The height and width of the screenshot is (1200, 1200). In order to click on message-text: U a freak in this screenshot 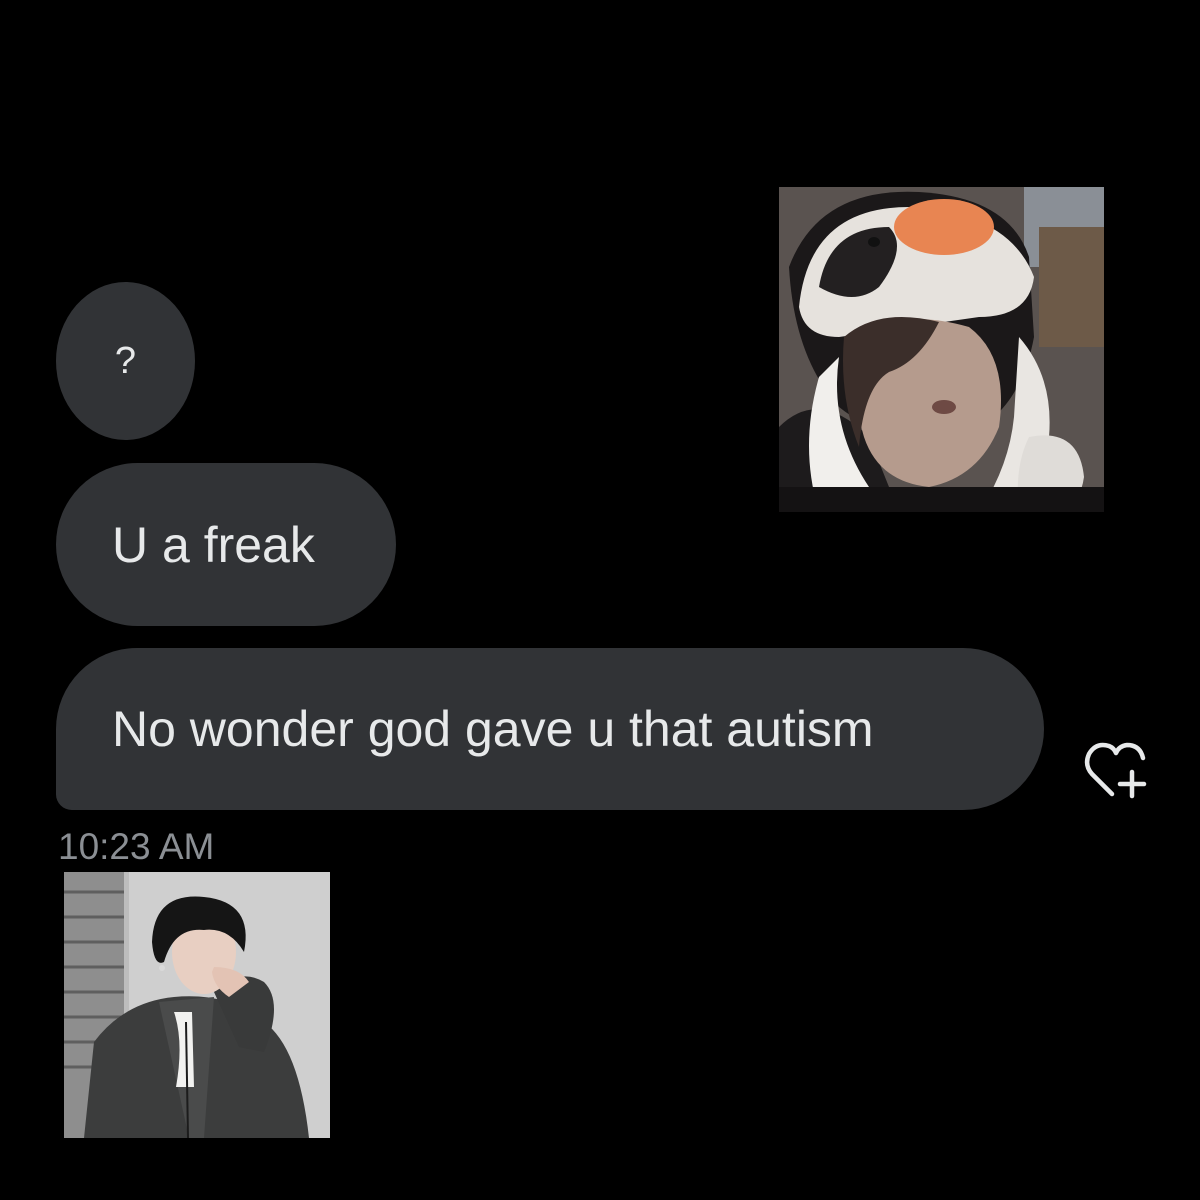, I will do `click(213, 544)`.